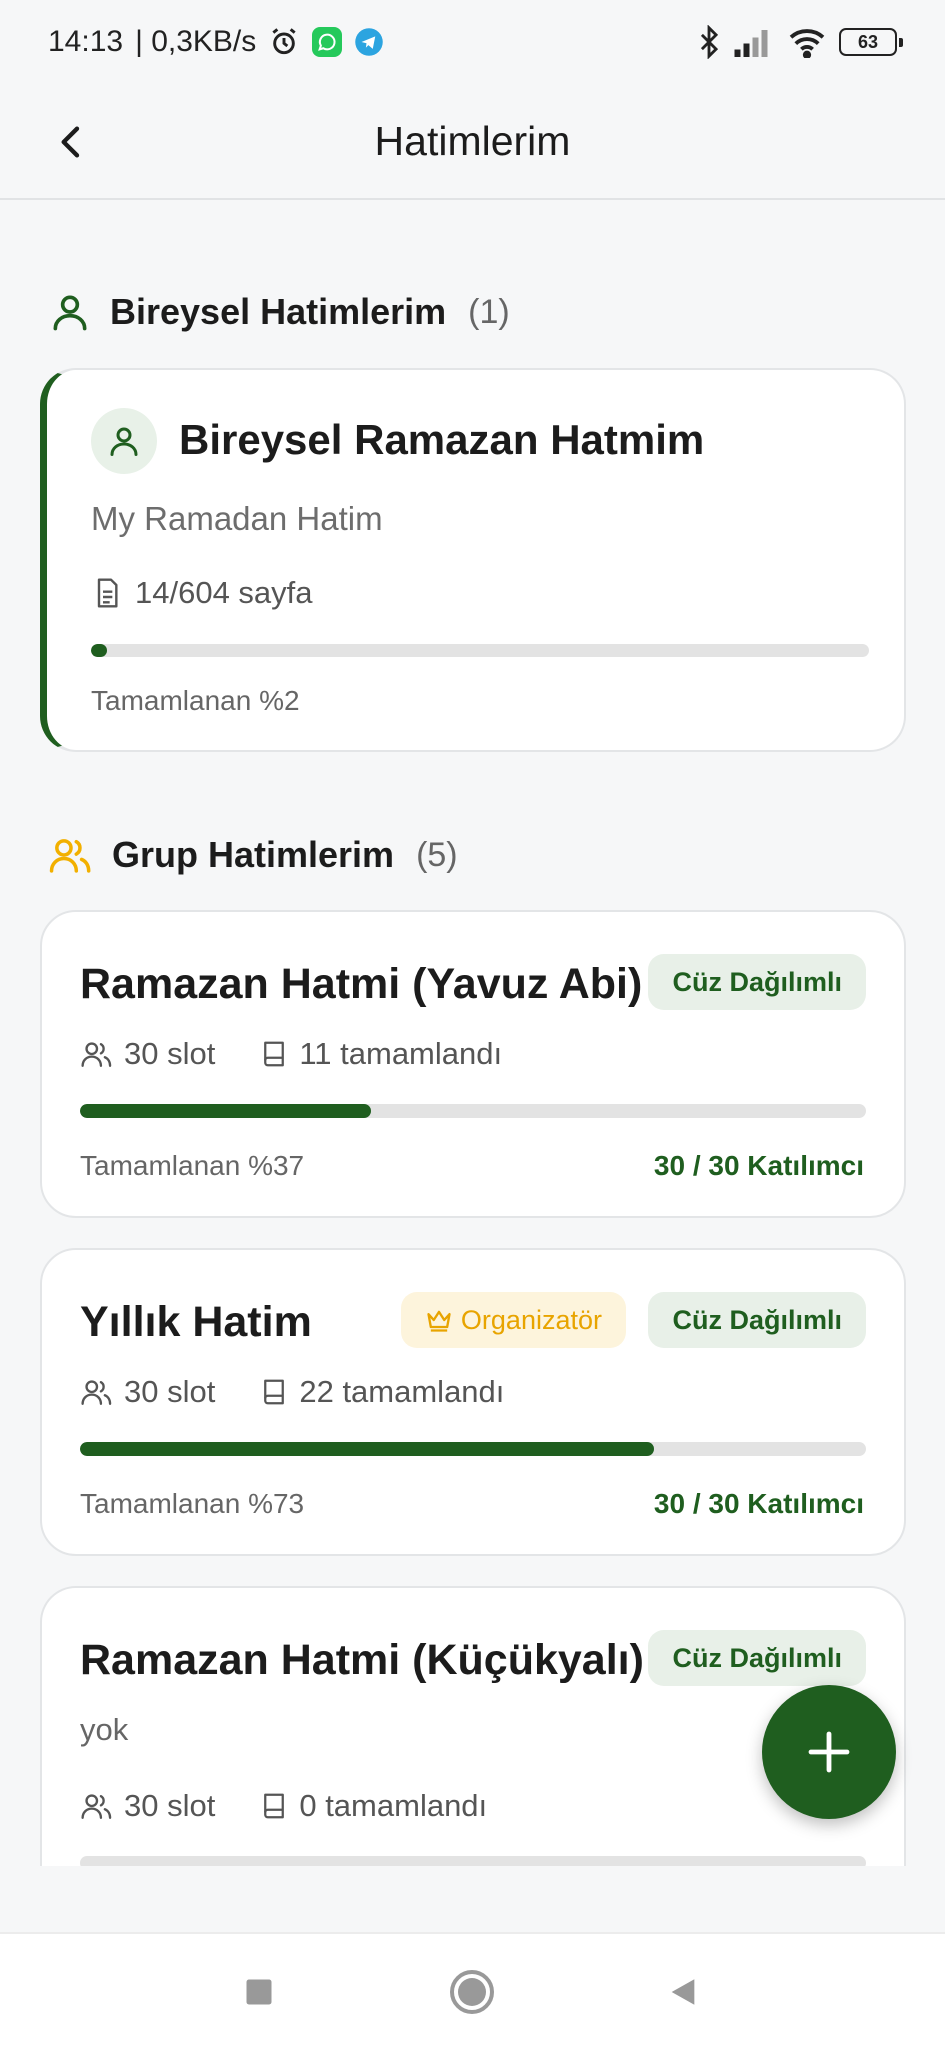 The height and width of the screenshot is (2048, 945). What do you see at coordinates (402, 1391) in the screenshot?
I see `completed-count: 22 tamamlandı` at bounding box center [402, 1391].